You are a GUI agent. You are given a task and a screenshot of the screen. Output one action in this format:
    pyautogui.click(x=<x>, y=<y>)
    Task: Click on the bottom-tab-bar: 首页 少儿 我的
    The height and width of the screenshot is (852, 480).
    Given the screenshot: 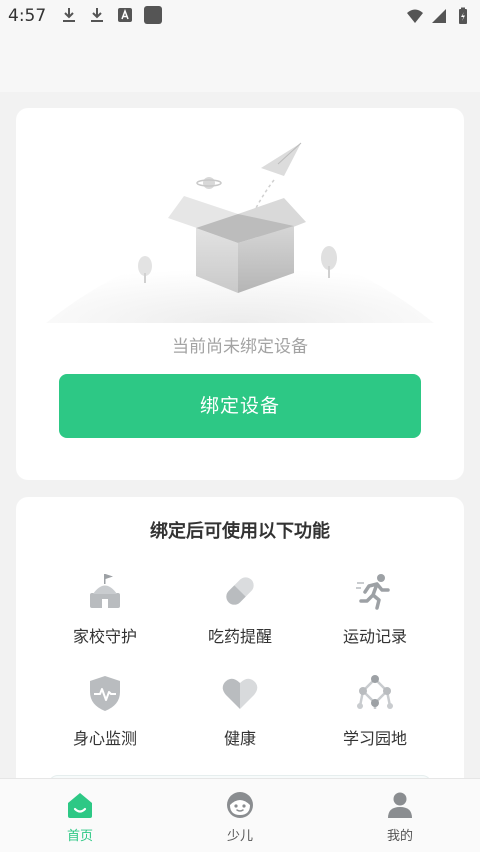 What is the action you would take?
    pyautogui.click(x=240, y=815)
    